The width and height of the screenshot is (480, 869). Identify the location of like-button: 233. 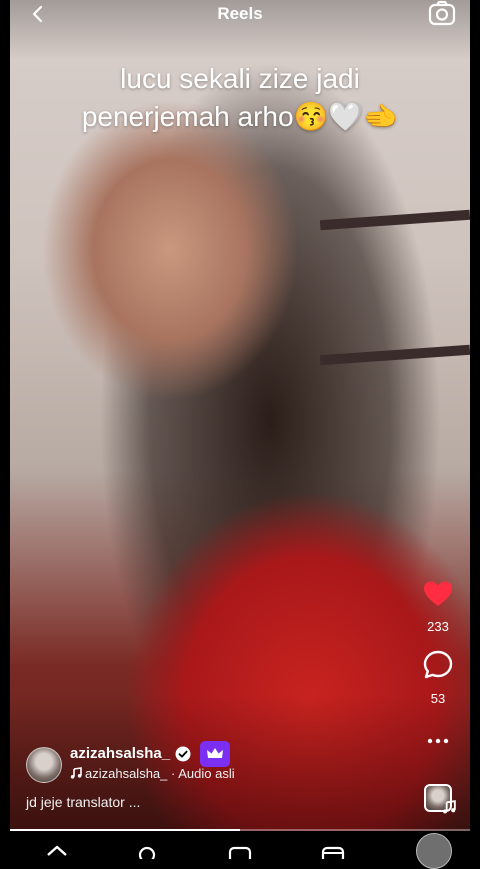
(438, 607).